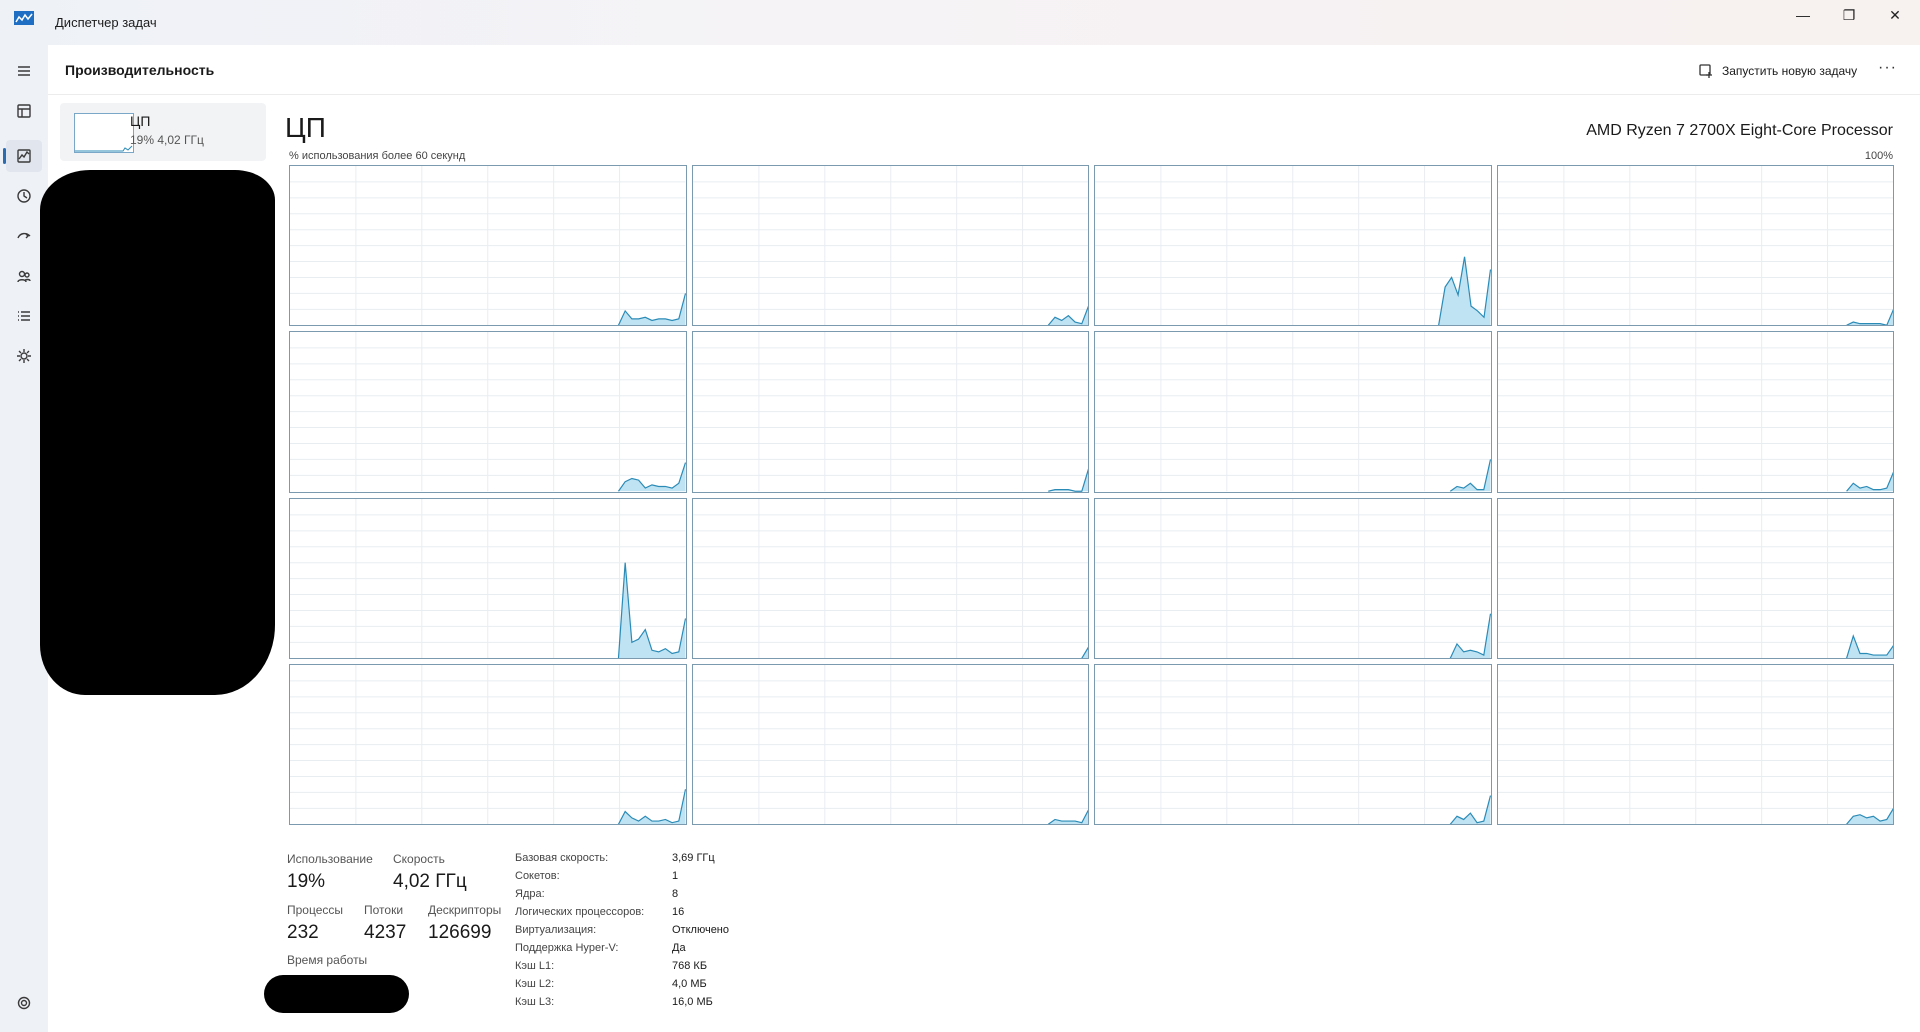 This screenshot has width=1920, height=1032. What do you see at coordinates (580, 912) in the screenshot?
I see `spec-label: Логических процессоров:` at bounding box center [580, 912].